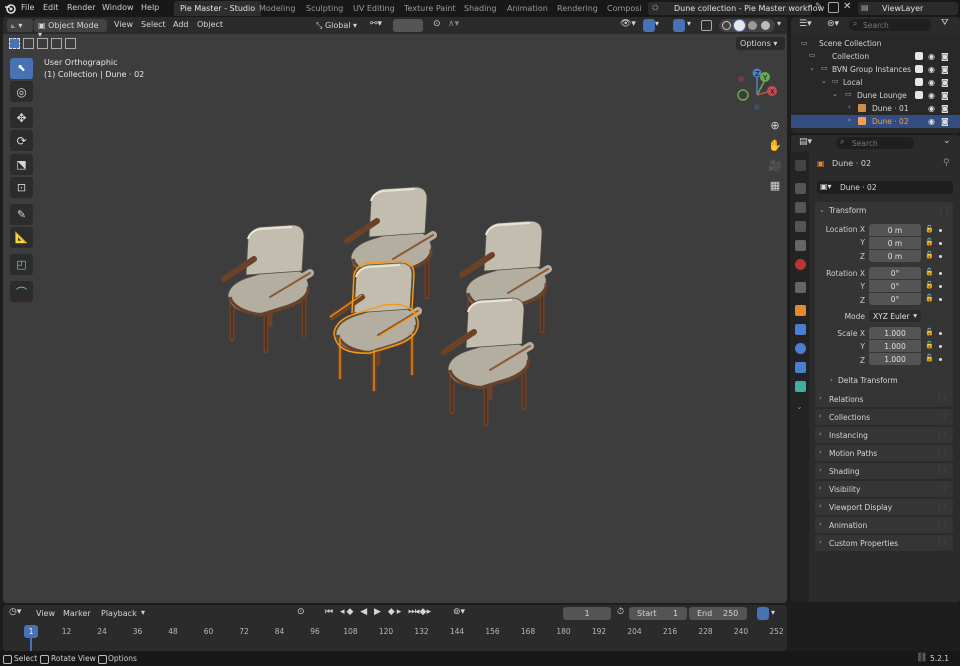 The image size is (960, 666). I want to click on menu-window: Window, so click(118, 7).